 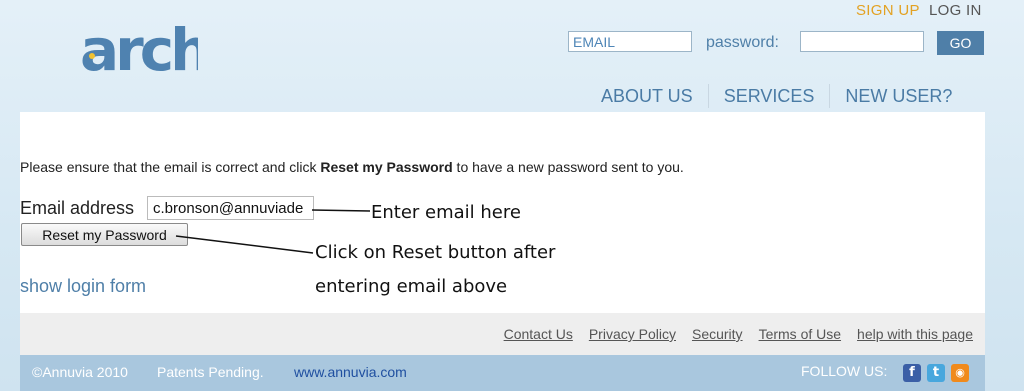 What do you see at coordinates (936, 373) in the screenshot?
I see `twitter-icon: t` at bounding box center [936, 373].